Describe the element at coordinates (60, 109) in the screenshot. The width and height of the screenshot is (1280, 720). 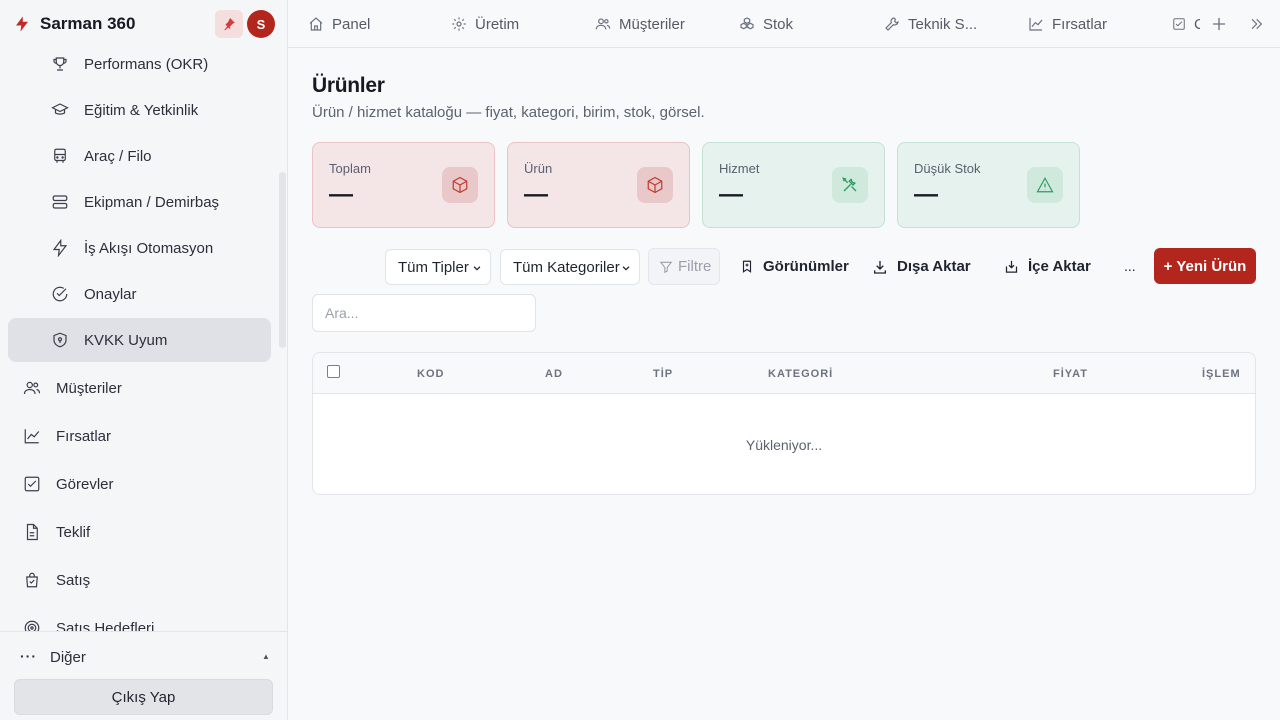
I see `graduation-cap-icon` at that location.